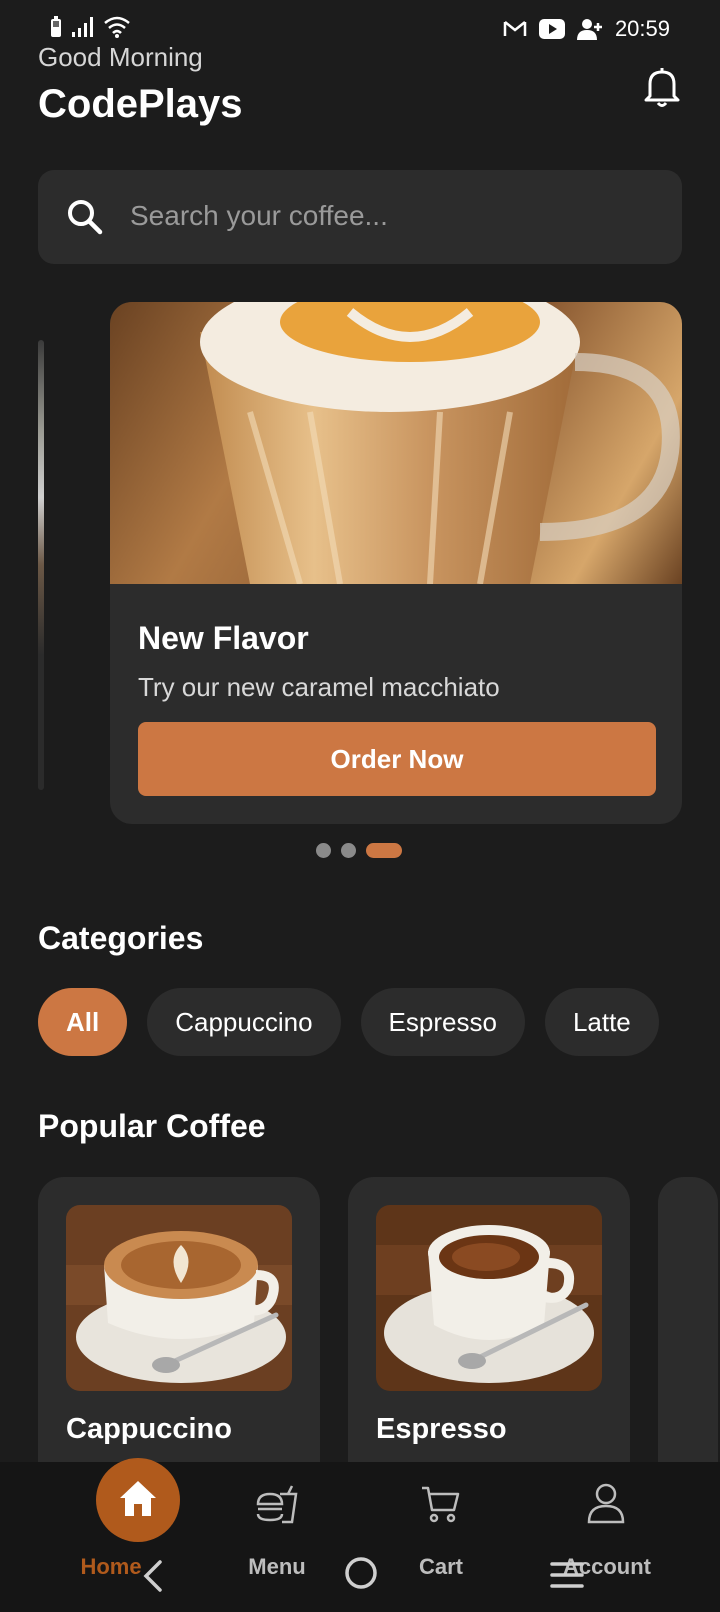 The height and width of the screenshot is (1612, 720). I want to click on status-right: 20:59, so click(586, 29).